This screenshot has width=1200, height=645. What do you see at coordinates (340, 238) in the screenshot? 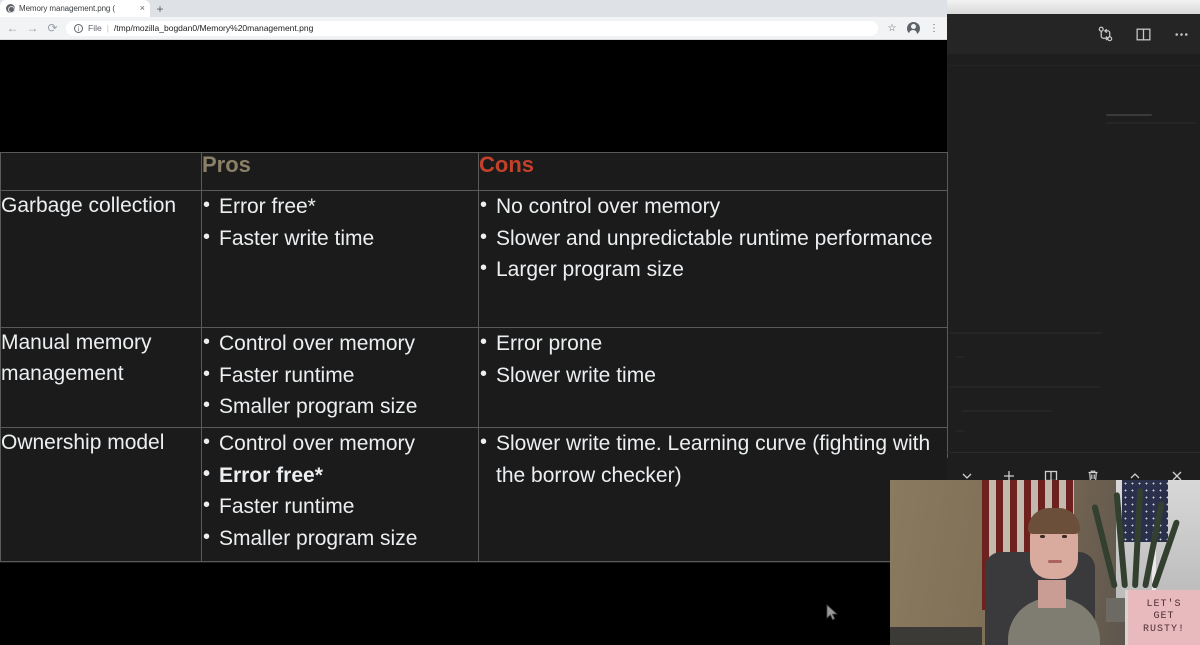
I see `list-item: Faster write time` at bounding box center [340, 238].